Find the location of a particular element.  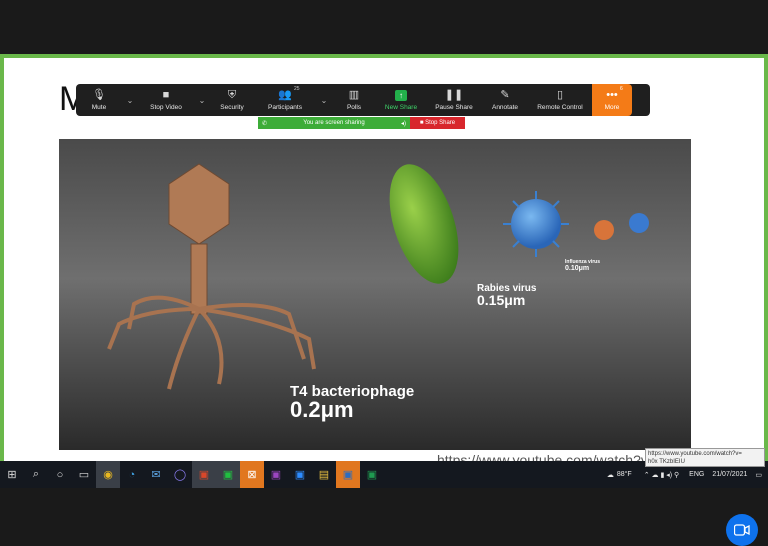

sharing-message: You are screen sharing is located at coordinates (334, 123).